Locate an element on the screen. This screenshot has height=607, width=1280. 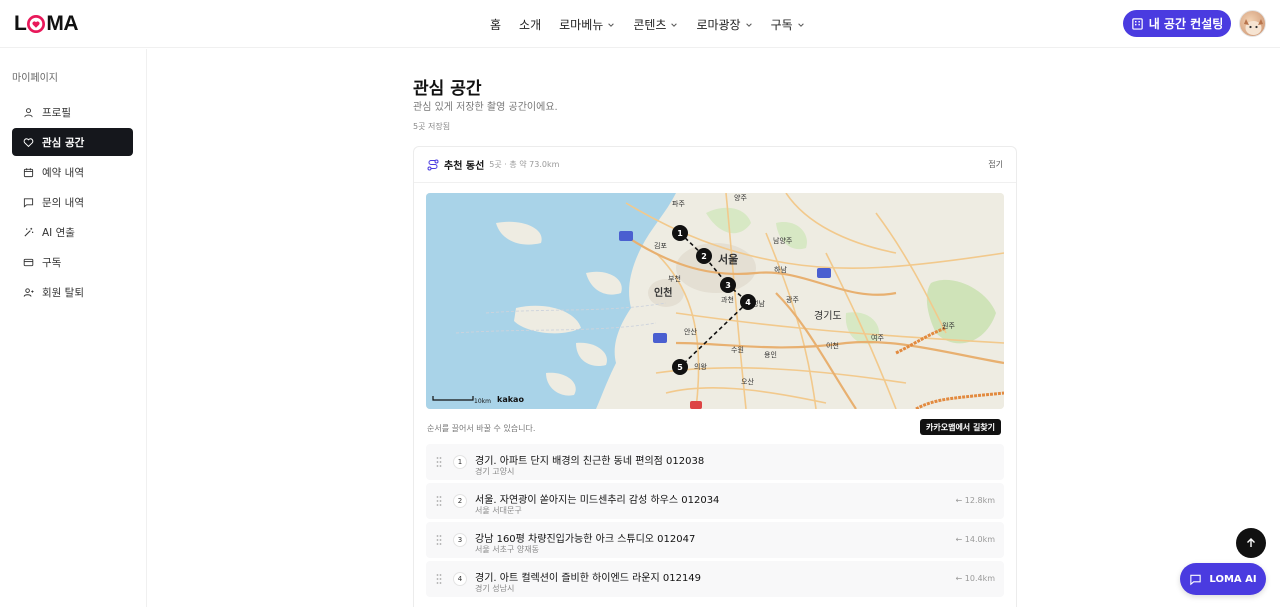
map-label-uiwang: 의왕 is located at coordinates (700, 366).